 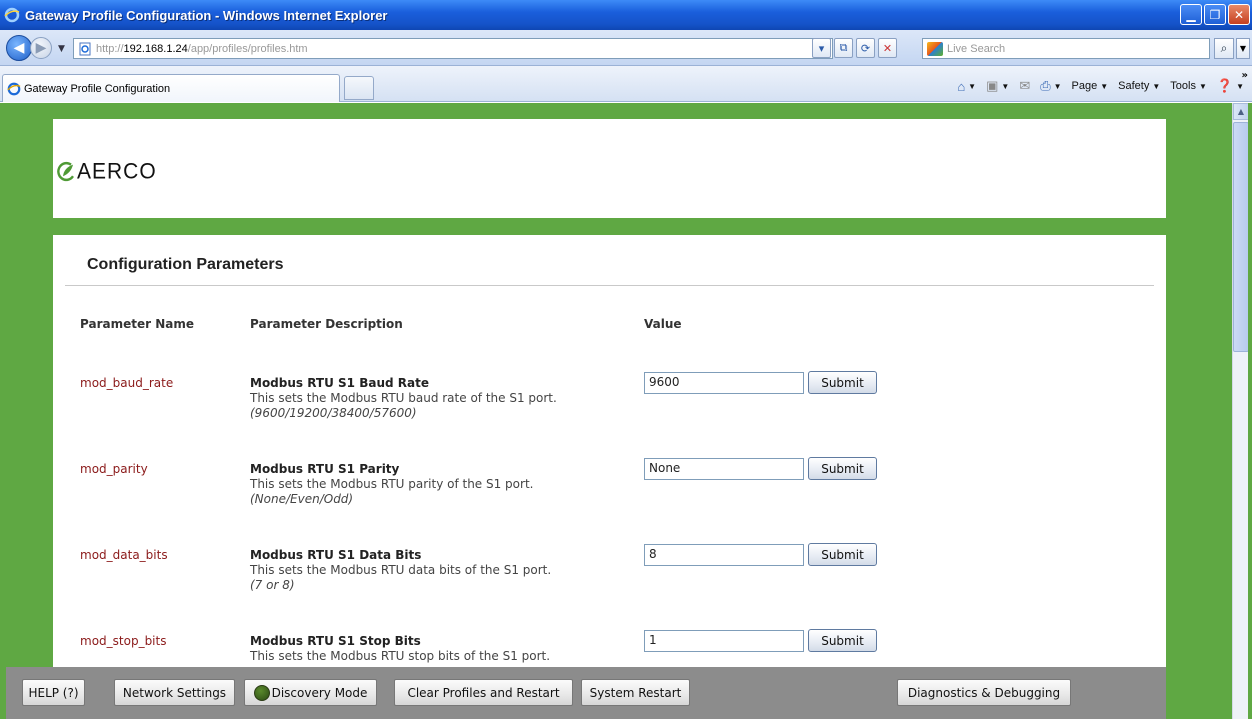 What do you see at coordinates (319, 692) in the screenshot?
I see `discovery-mode-label: Discovery Mode` at bounding box center [319, 692].